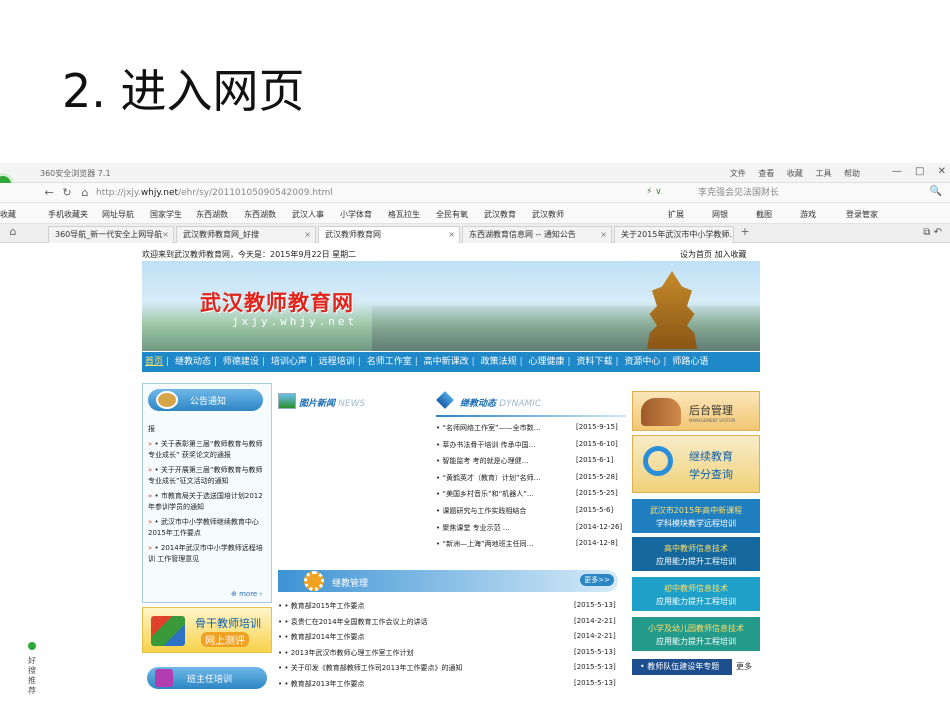 The width and height of the screenshot is (950, 713). I want to click on speed-mode-icon: ⚡ ∨, so click(654, 192).